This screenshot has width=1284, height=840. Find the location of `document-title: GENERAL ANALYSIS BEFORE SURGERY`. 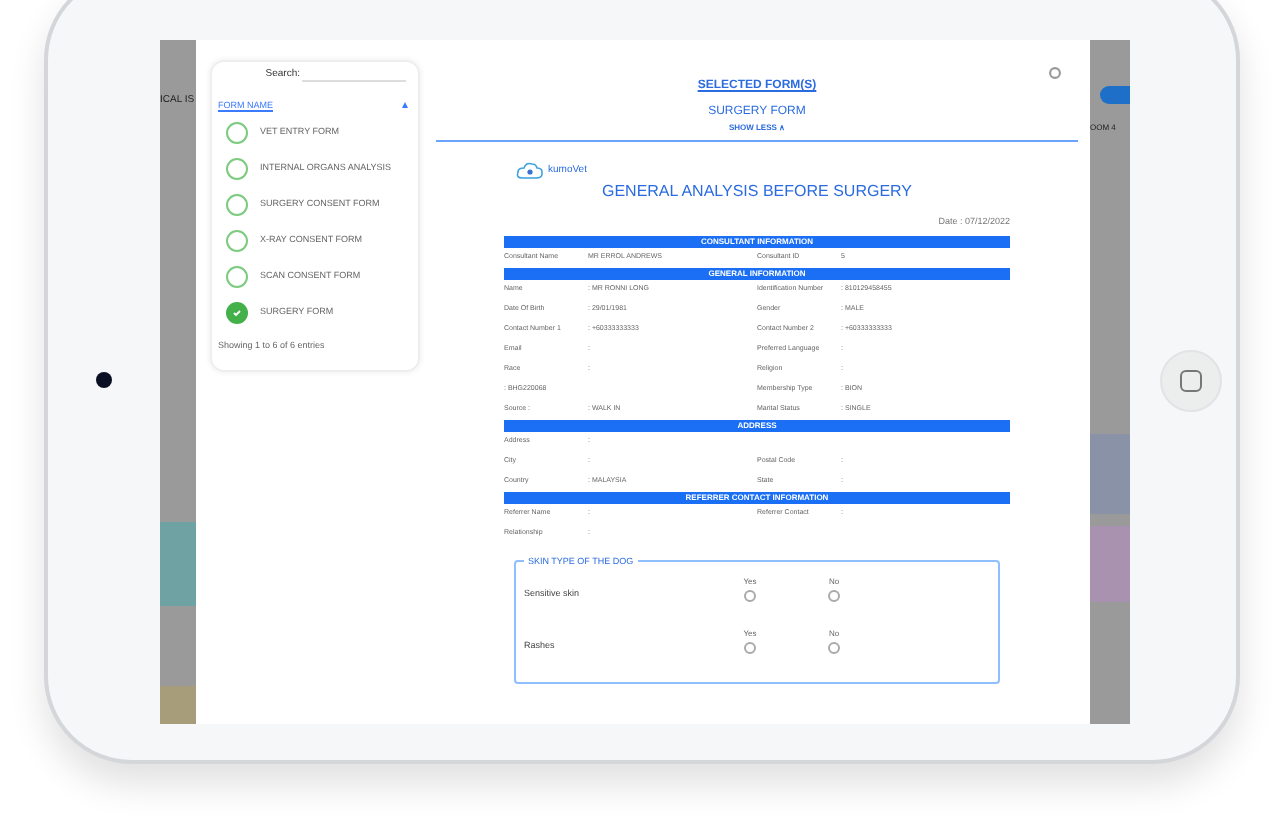

document-title: GENERAL ANALYSIS BEFORE SURGERY is located at coordinates (756, 192).